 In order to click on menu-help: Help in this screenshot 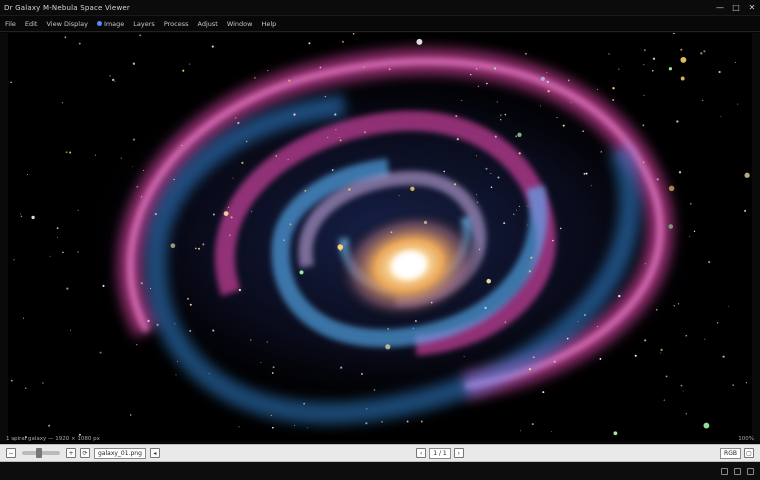, I will do `click(268, 24)`.